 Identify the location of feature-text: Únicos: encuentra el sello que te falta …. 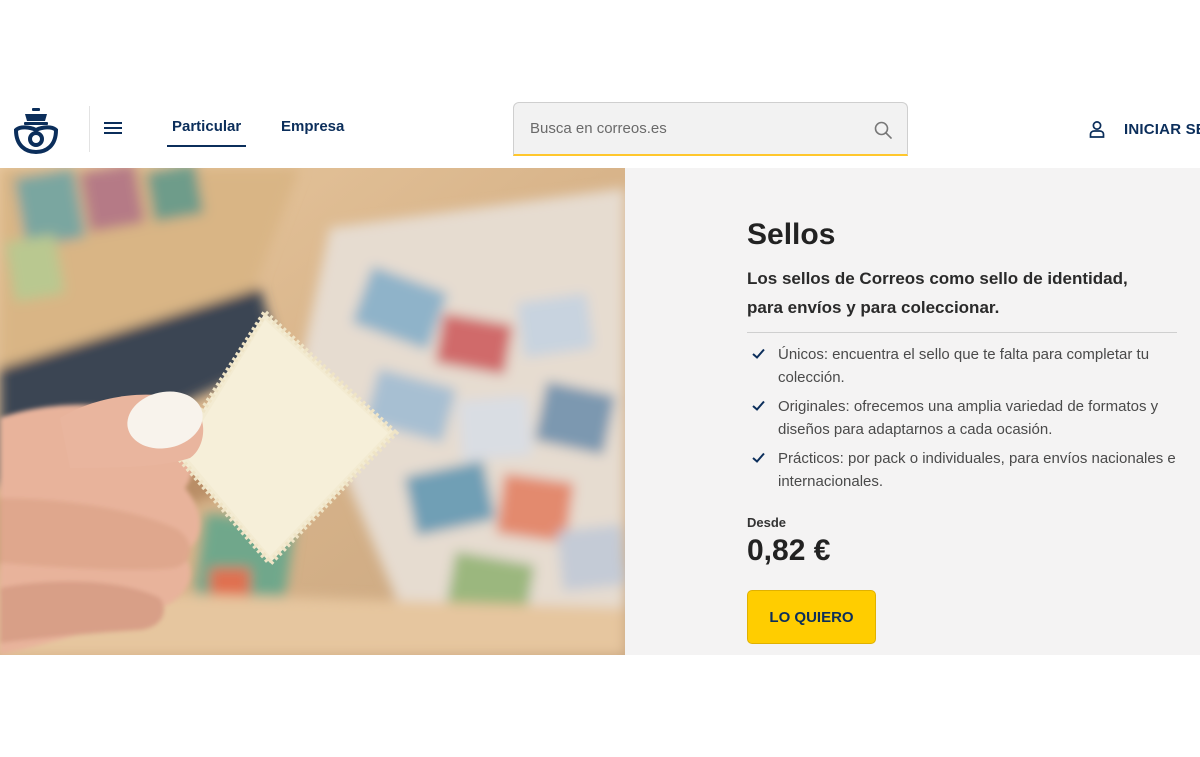
(964, 366).